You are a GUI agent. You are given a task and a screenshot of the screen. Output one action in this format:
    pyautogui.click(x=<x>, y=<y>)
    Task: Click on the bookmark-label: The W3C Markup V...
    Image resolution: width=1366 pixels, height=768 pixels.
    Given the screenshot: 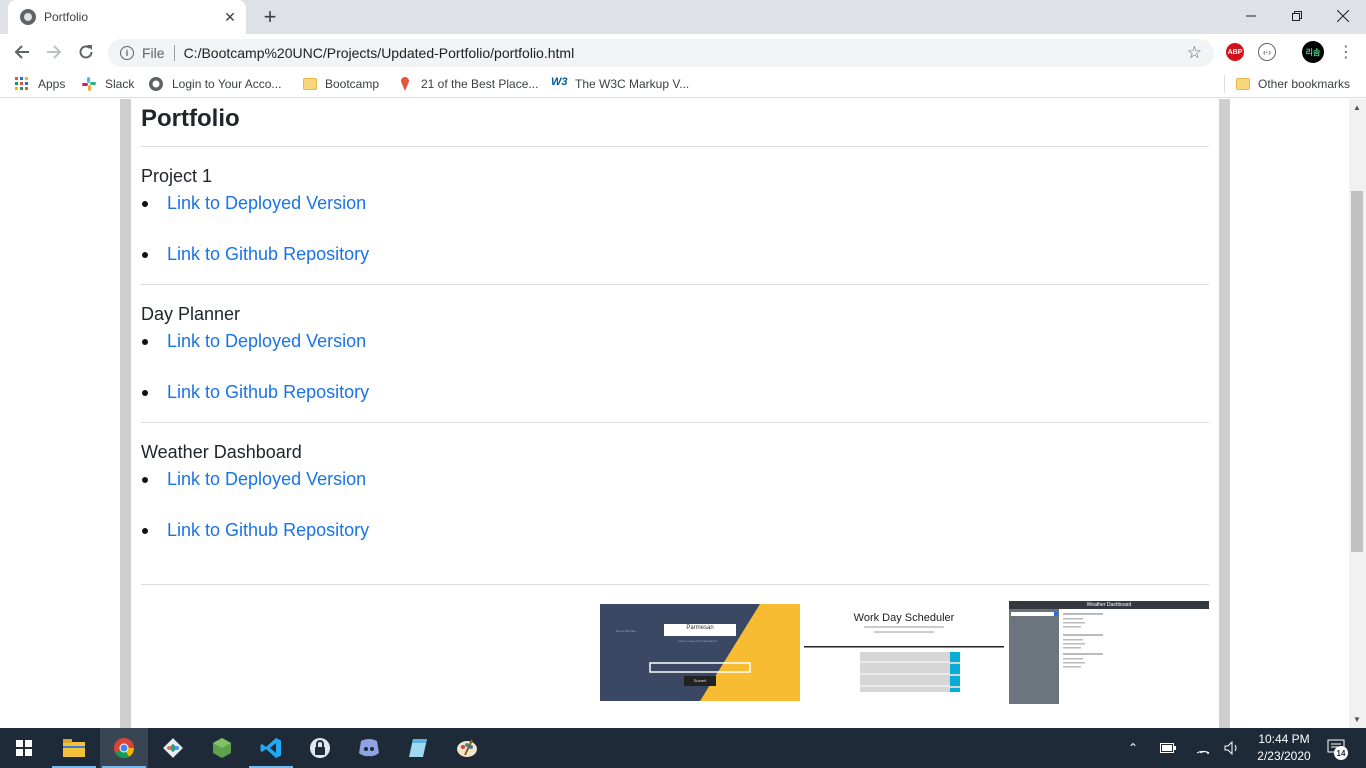 What is the action you would take?
    pyautogui.click(x=632, y=84)
    